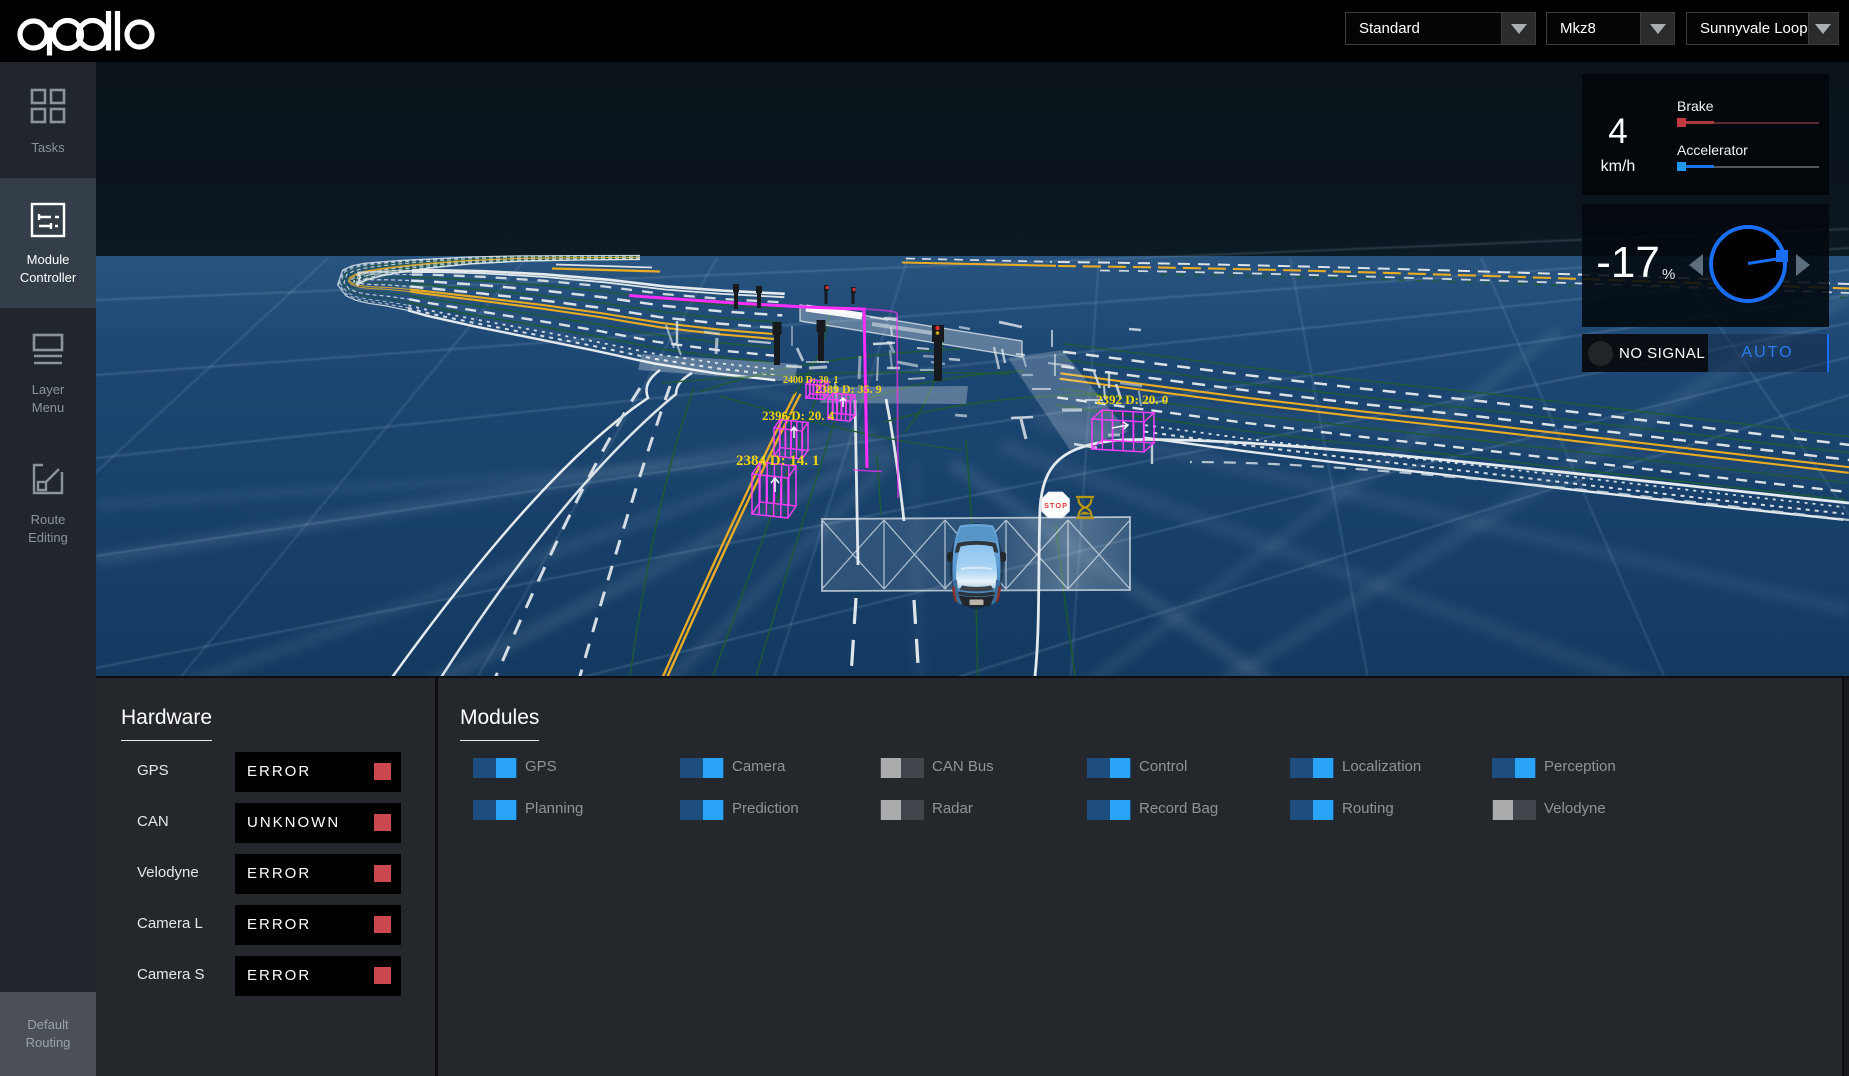 This screenshot has height=1076, width=1849. What do you see at coordinates (1055, 505) in the screenshot?
I see `svg-text: STOP` at bounding box center [1055, 505].